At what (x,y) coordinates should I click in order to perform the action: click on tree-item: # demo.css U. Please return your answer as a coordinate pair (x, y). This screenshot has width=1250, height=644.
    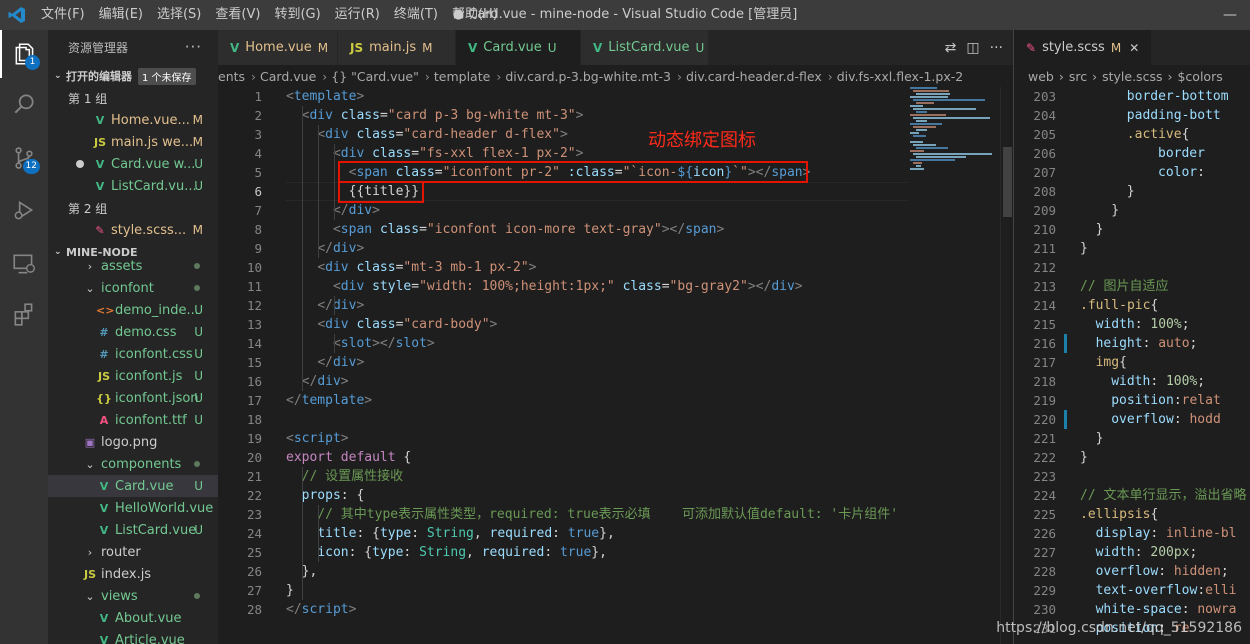
    Looking at the image, I should click on (133, 332).